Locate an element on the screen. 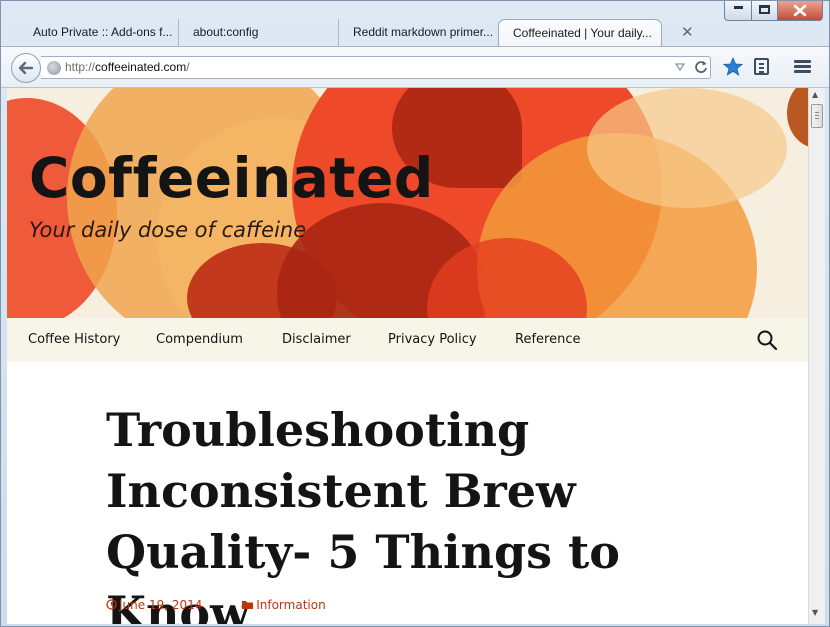  close-window-button is located at coordinates (800, 11).